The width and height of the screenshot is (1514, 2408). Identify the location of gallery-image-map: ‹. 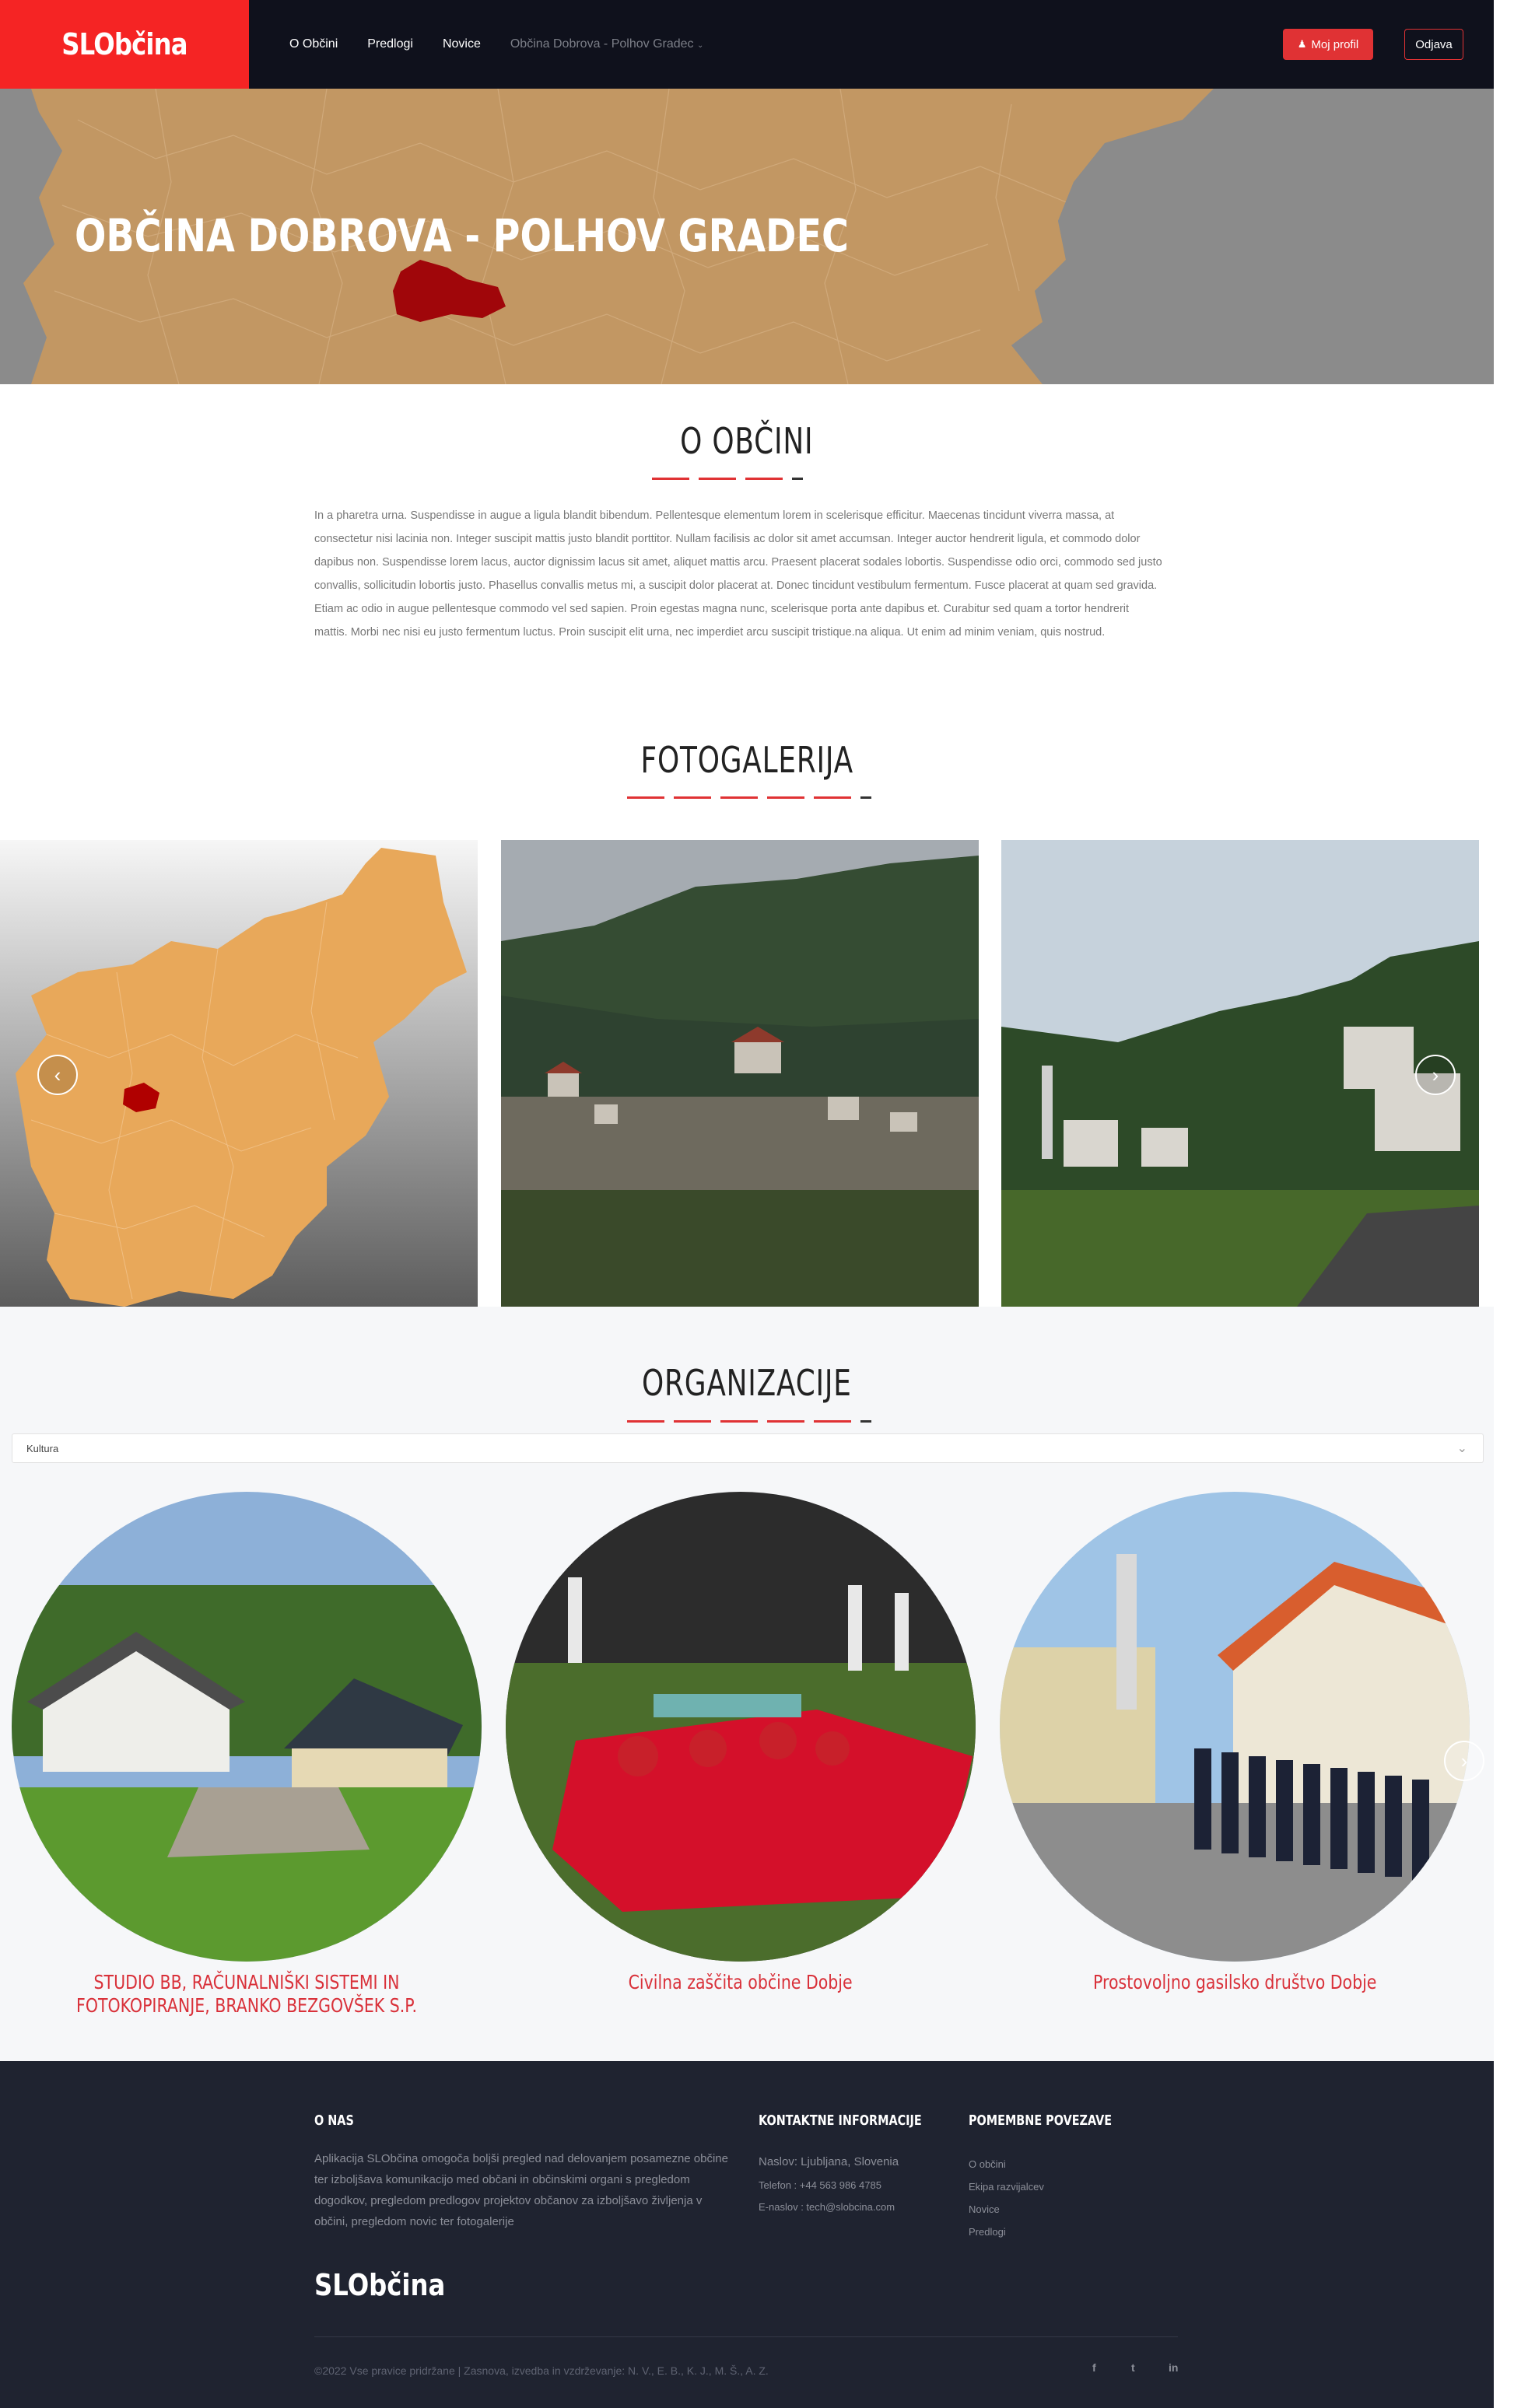
(239, 1073).